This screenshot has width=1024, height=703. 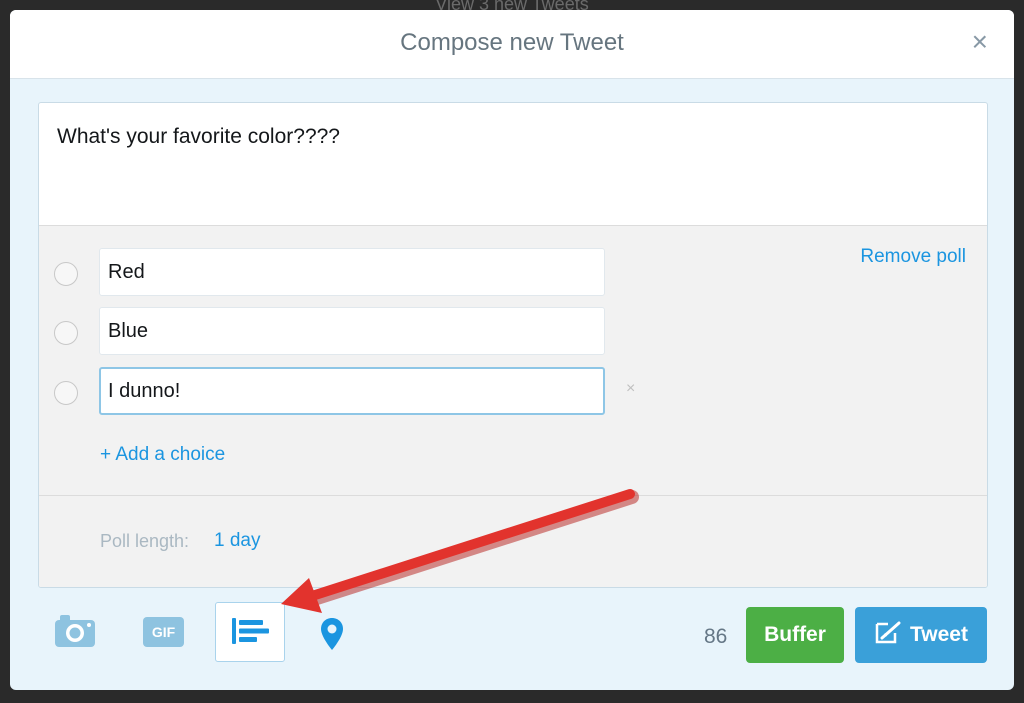 I want to click on choice-2-input, so click(x=352, y=331).